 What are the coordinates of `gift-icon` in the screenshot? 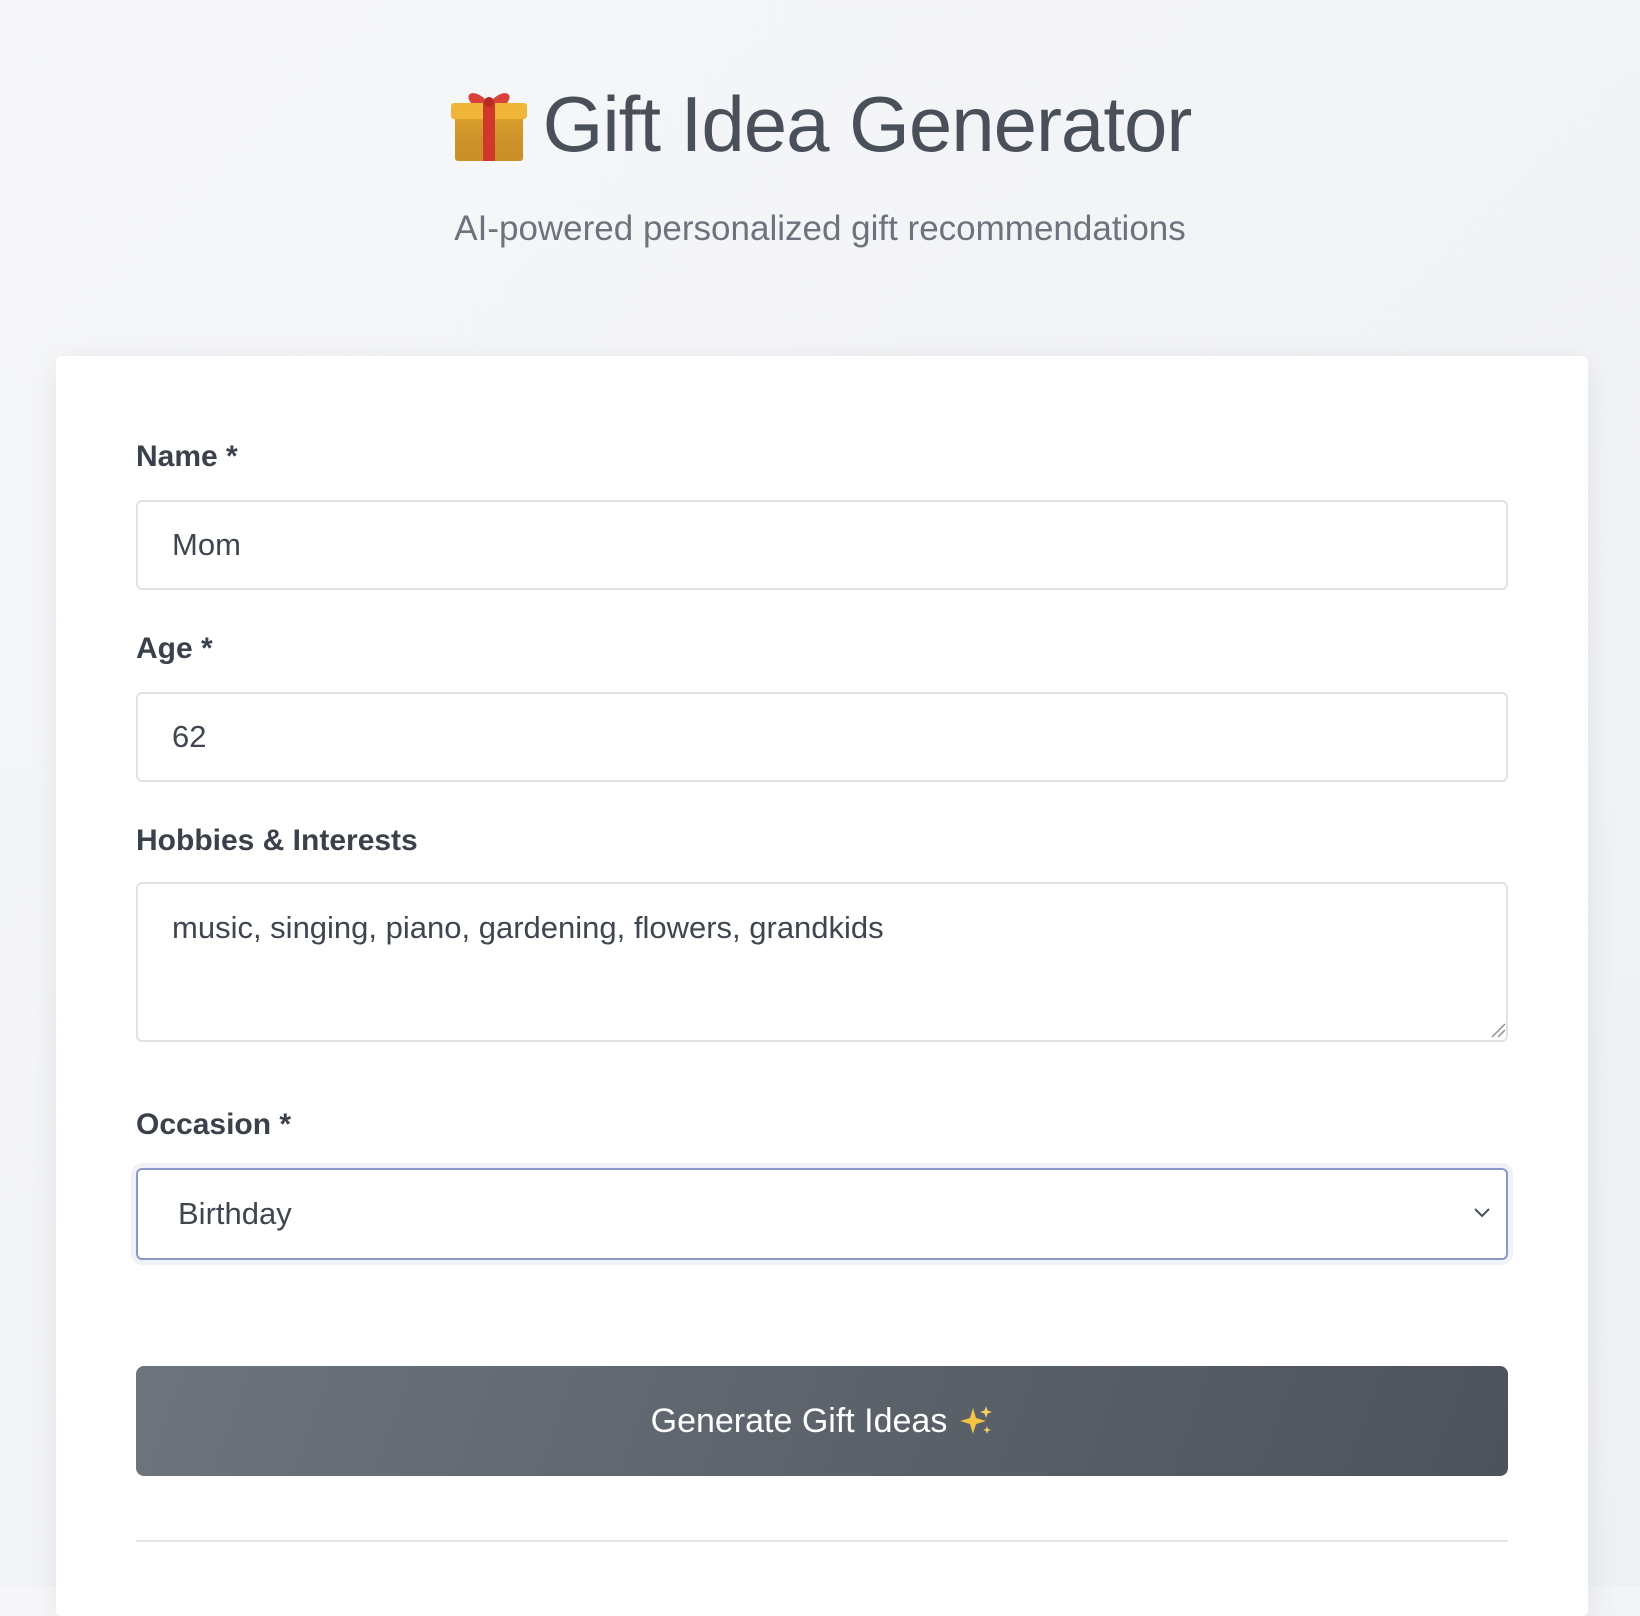 It's located at (488, 127).